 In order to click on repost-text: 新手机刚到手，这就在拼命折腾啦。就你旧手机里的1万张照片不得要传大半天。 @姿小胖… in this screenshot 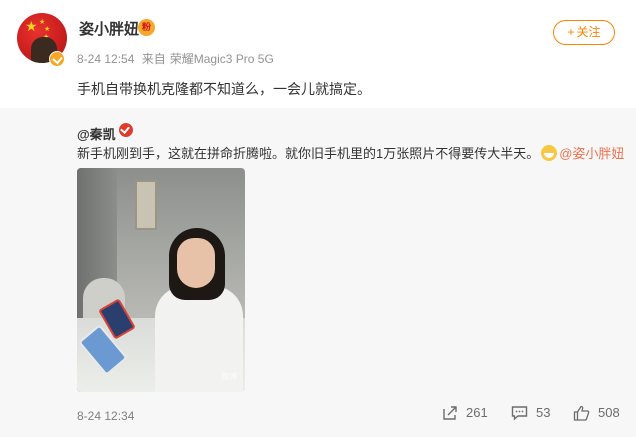, I will do `click(350, 152)`.